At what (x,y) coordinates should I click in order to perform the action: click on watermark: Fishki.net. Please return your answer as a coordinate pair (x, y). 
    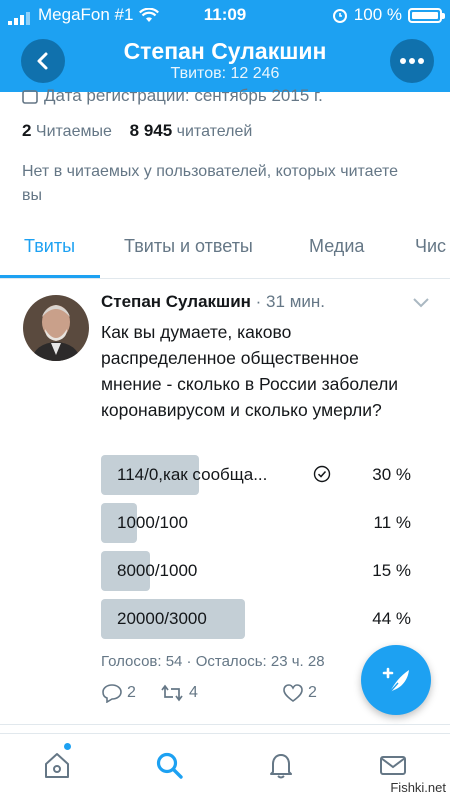
    Looking at the image, I should click on (418, 787).